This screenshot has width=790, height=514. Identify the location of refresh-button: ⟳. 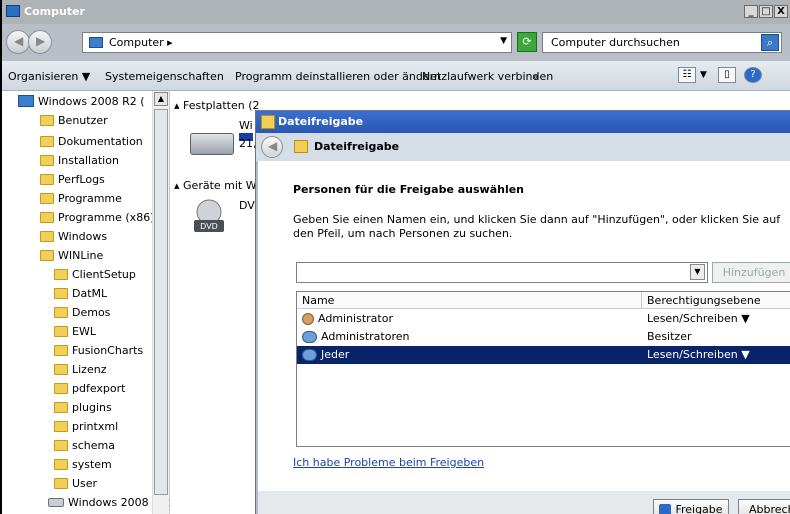
(527, 42).